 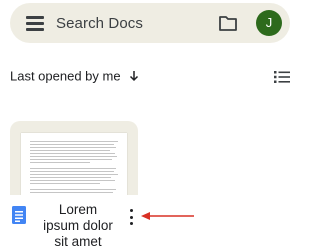 What do you see at coordinates (134, 75) in the screenshot?
I see `arrow-down-icon` at bounding box center [134, 75].